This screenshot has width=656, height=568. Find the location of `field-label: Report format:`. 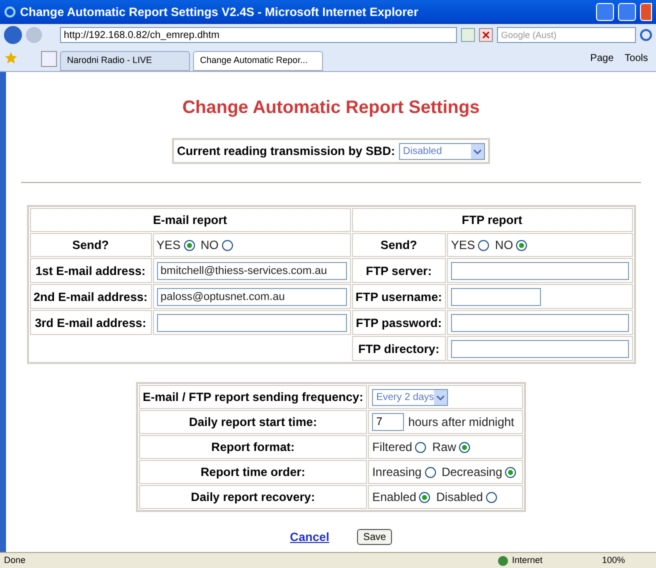

field-label: Report format: is located at coordinates (253, 447).